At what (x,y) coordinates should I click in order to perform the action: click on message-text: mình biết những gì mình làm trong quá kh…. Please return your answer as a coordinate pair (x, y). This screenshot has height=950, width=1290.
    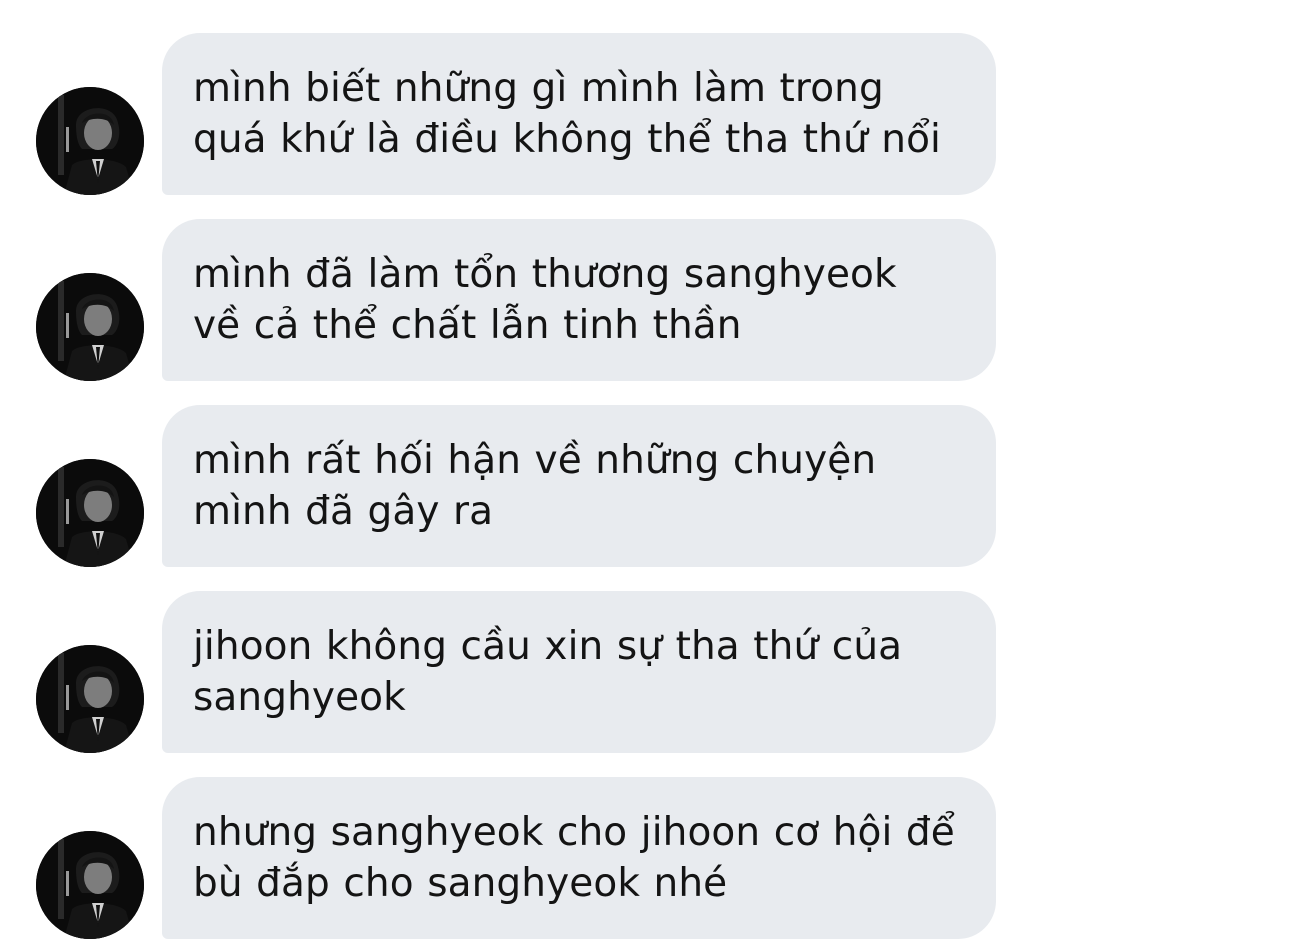
    Looking at the image, I should click on (567, 114).